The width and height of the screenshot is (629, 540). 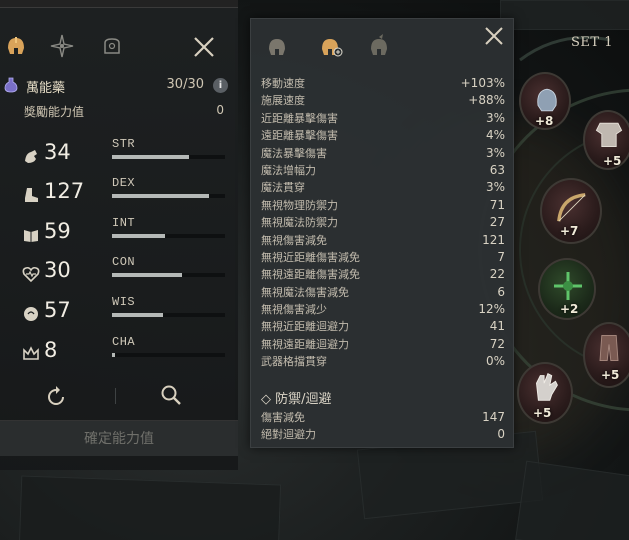 What do you see at coordinates (124, 262) in the screenshot?
I see `stat-name: CON` at bounding box center [124, 262].